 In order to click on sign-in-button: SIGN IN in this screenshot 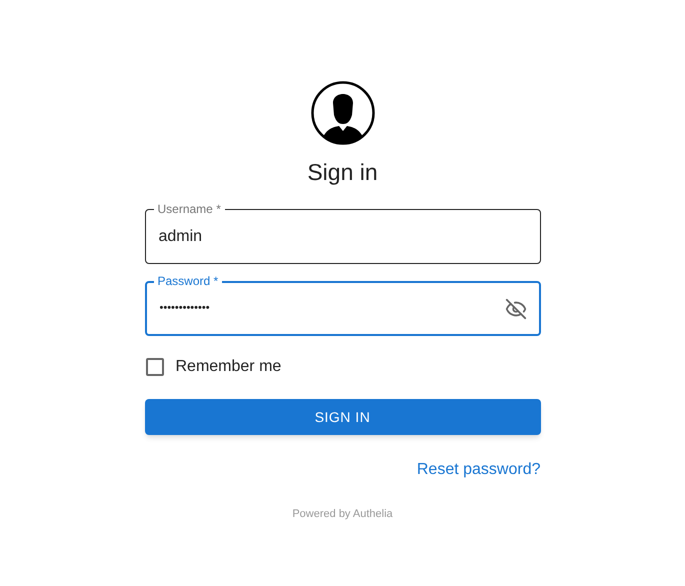, I will do `click(342, 417)`.